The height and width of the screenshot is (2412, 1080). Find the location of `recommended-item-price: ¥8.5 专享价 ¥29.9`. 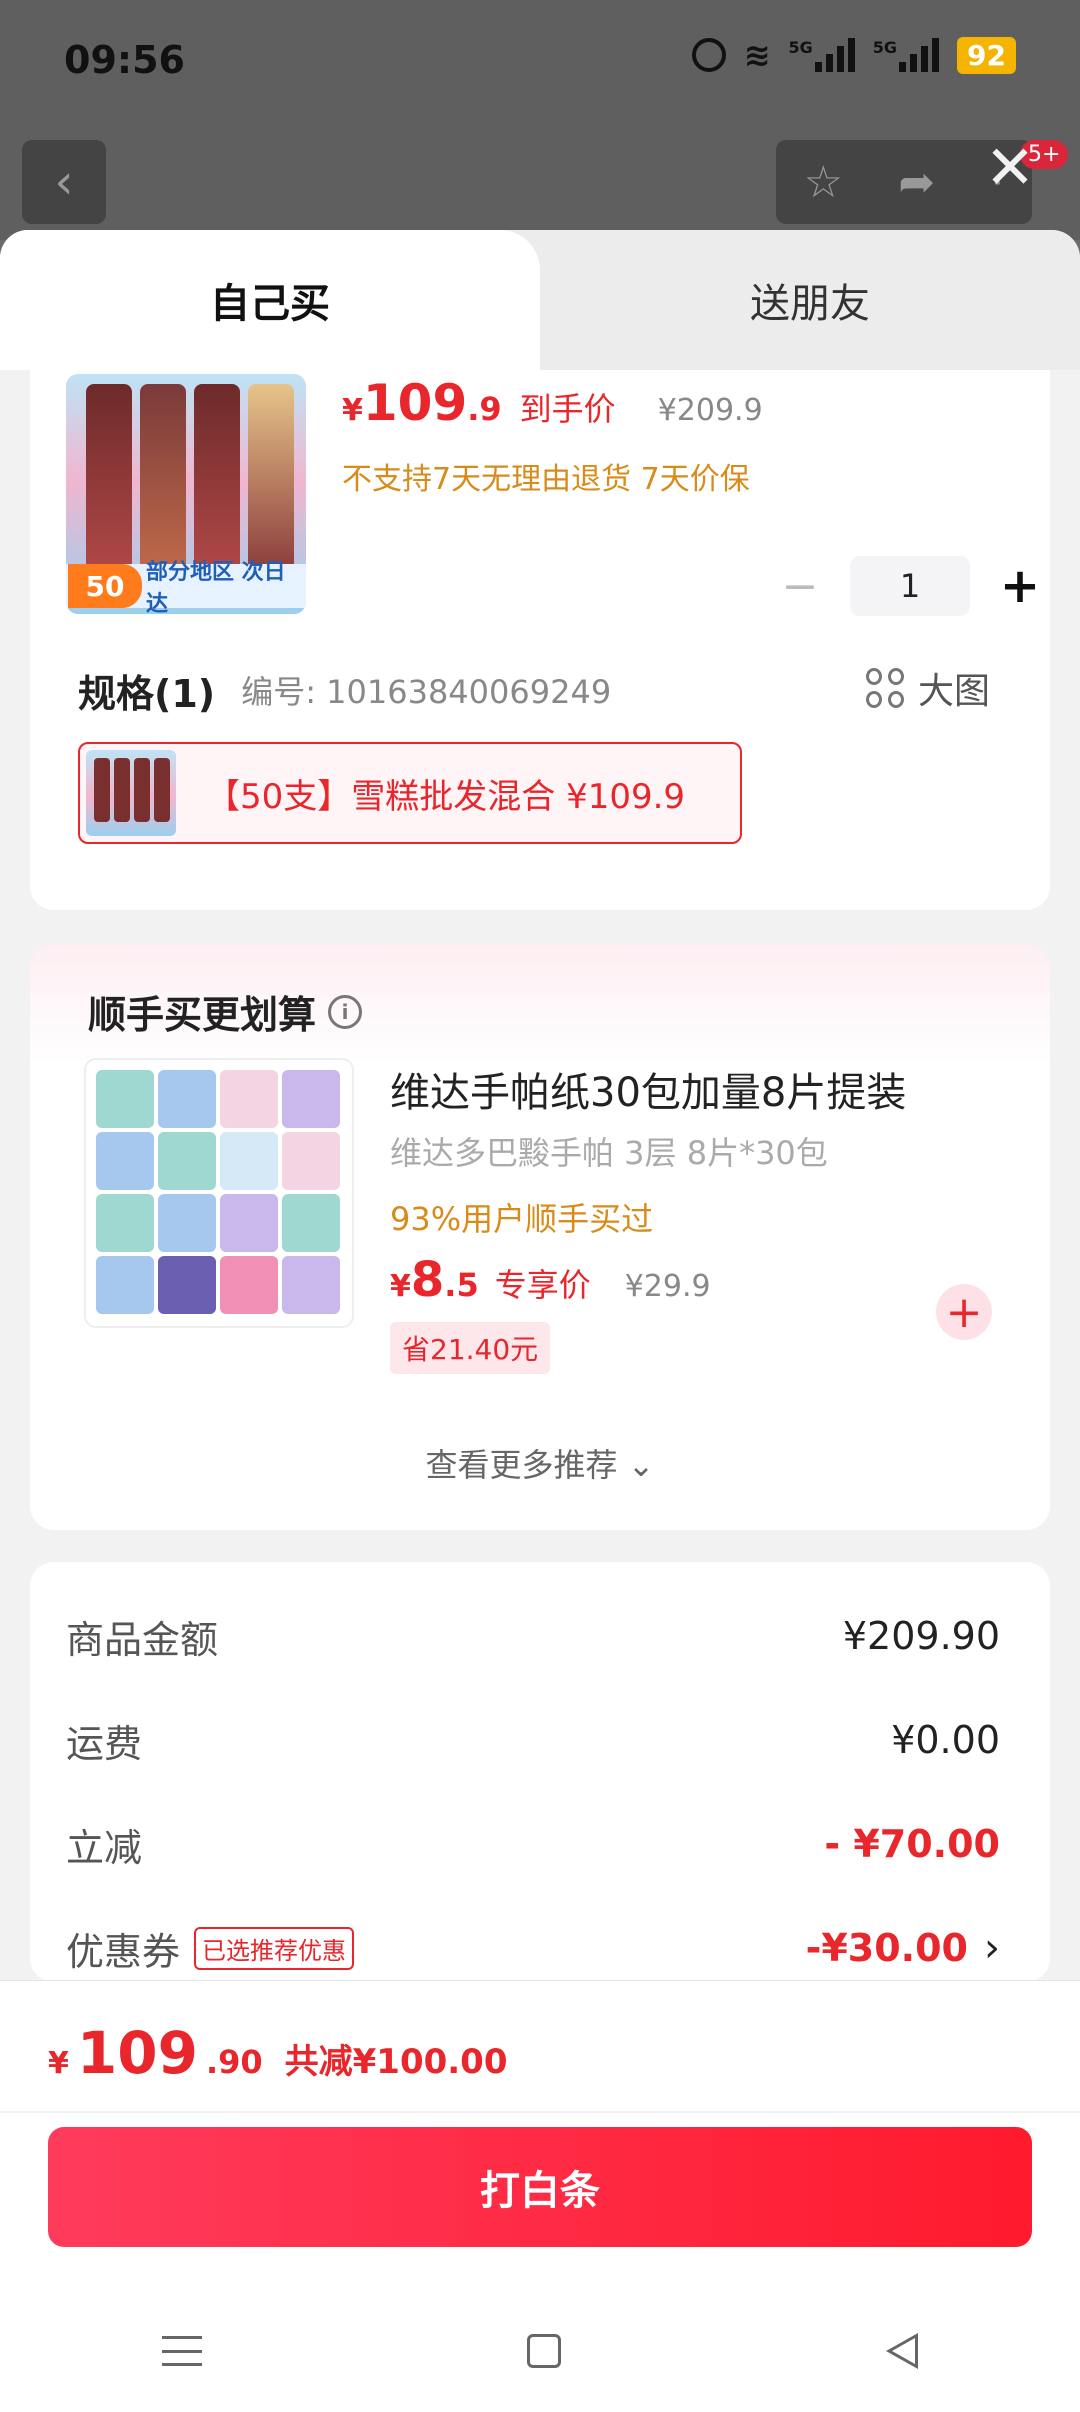

recommended-item-price: ¥8.5 专享价 ¥29.9 is located at coordinates (550, 1280).